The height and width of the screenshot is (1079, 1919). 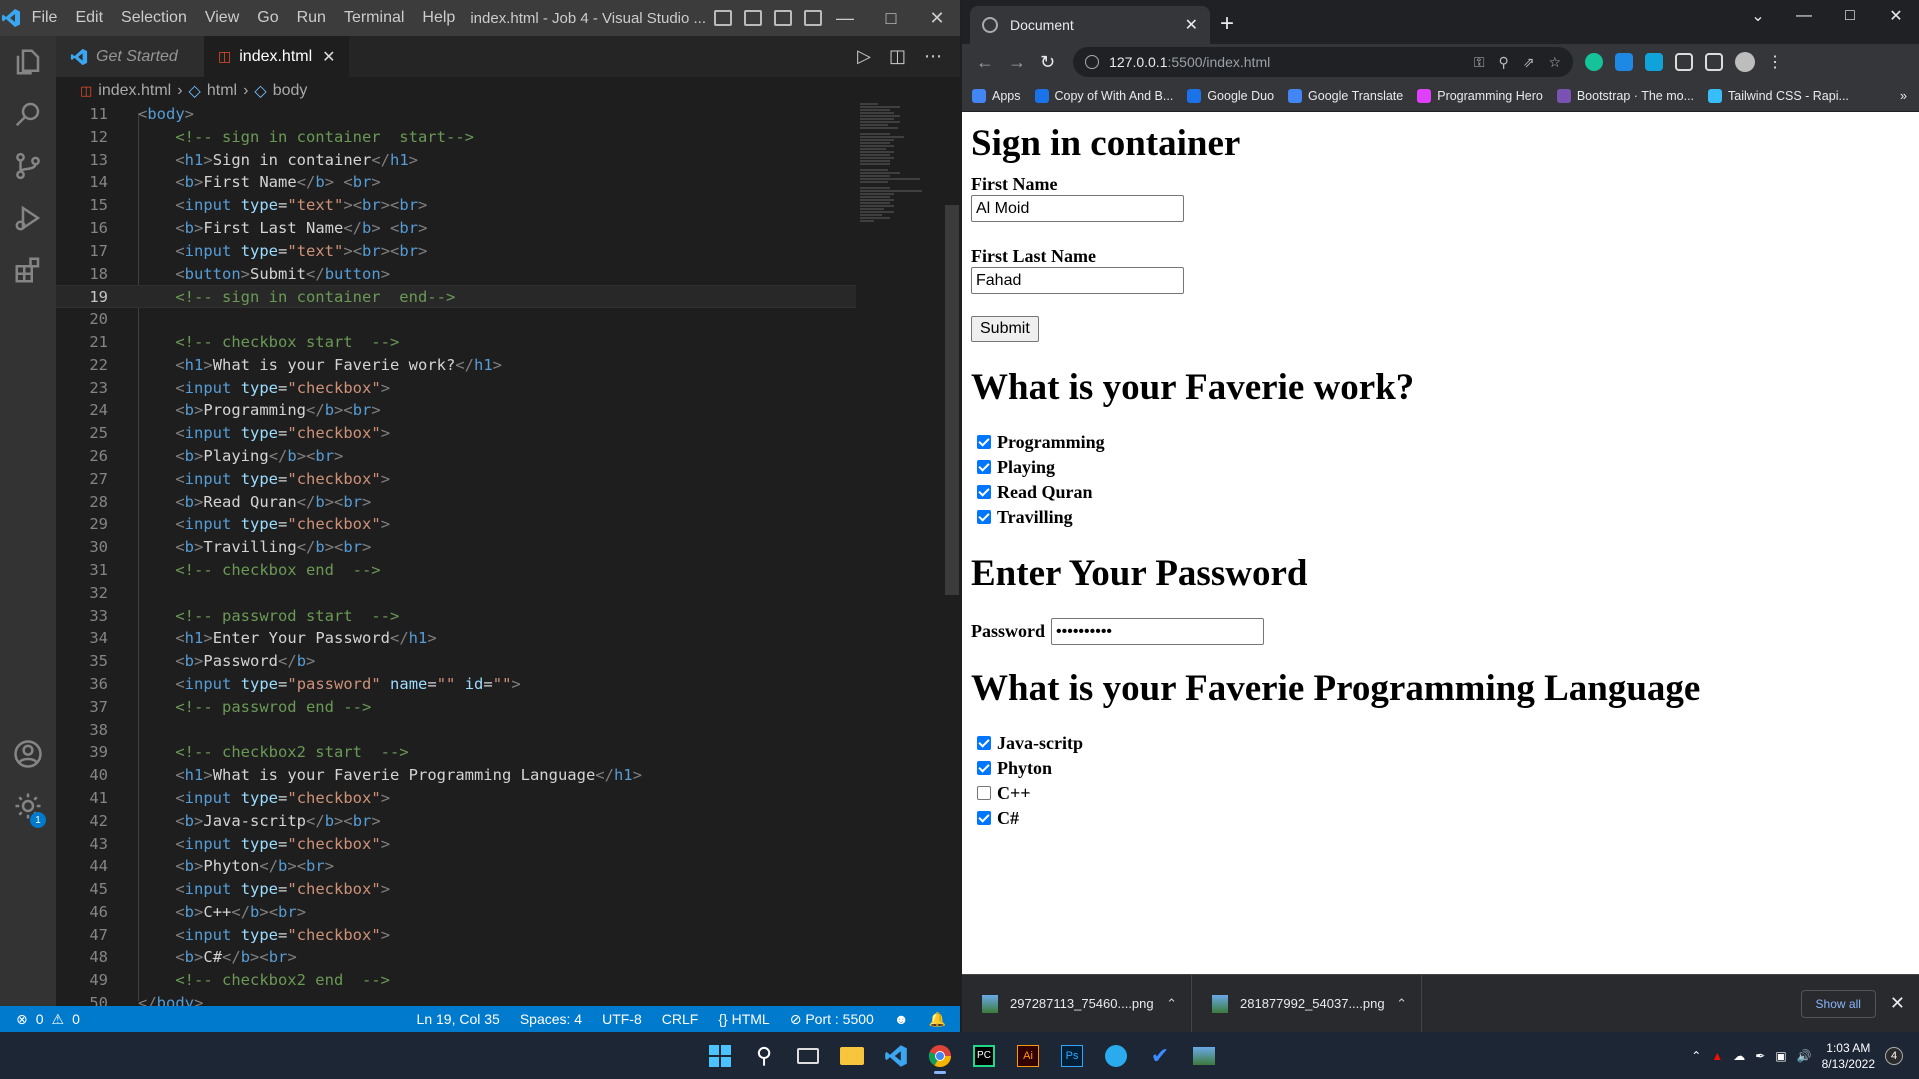 I want to click on code-line: 28 <b>Read Quran</b><br>, so click(x=456, y=502).